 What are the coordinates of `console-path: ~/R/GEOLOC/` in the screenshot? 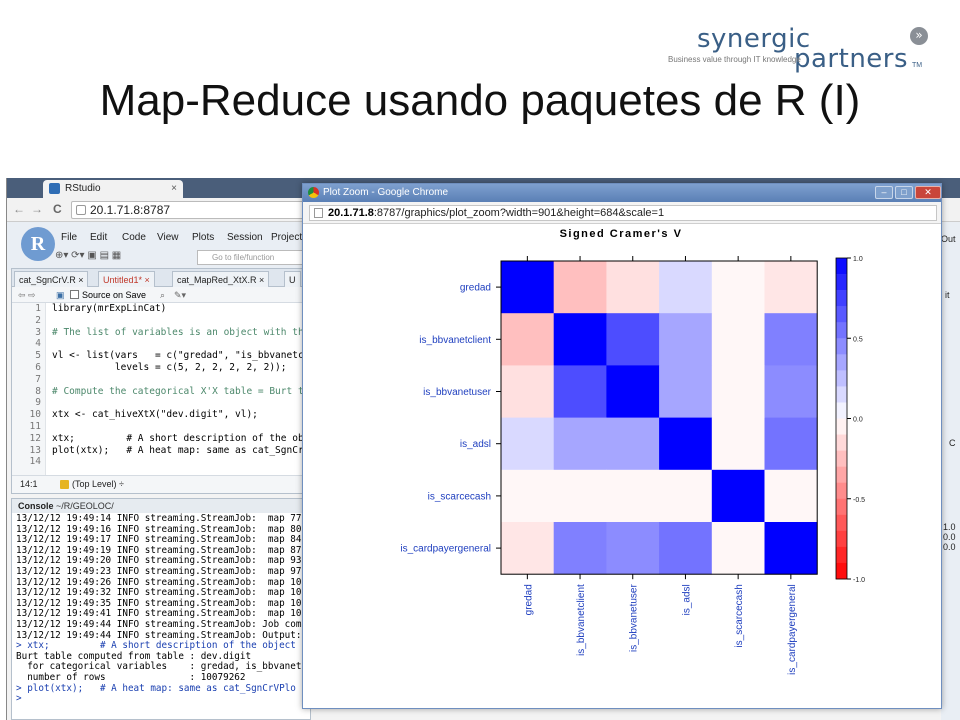 It's located at (85, 506).